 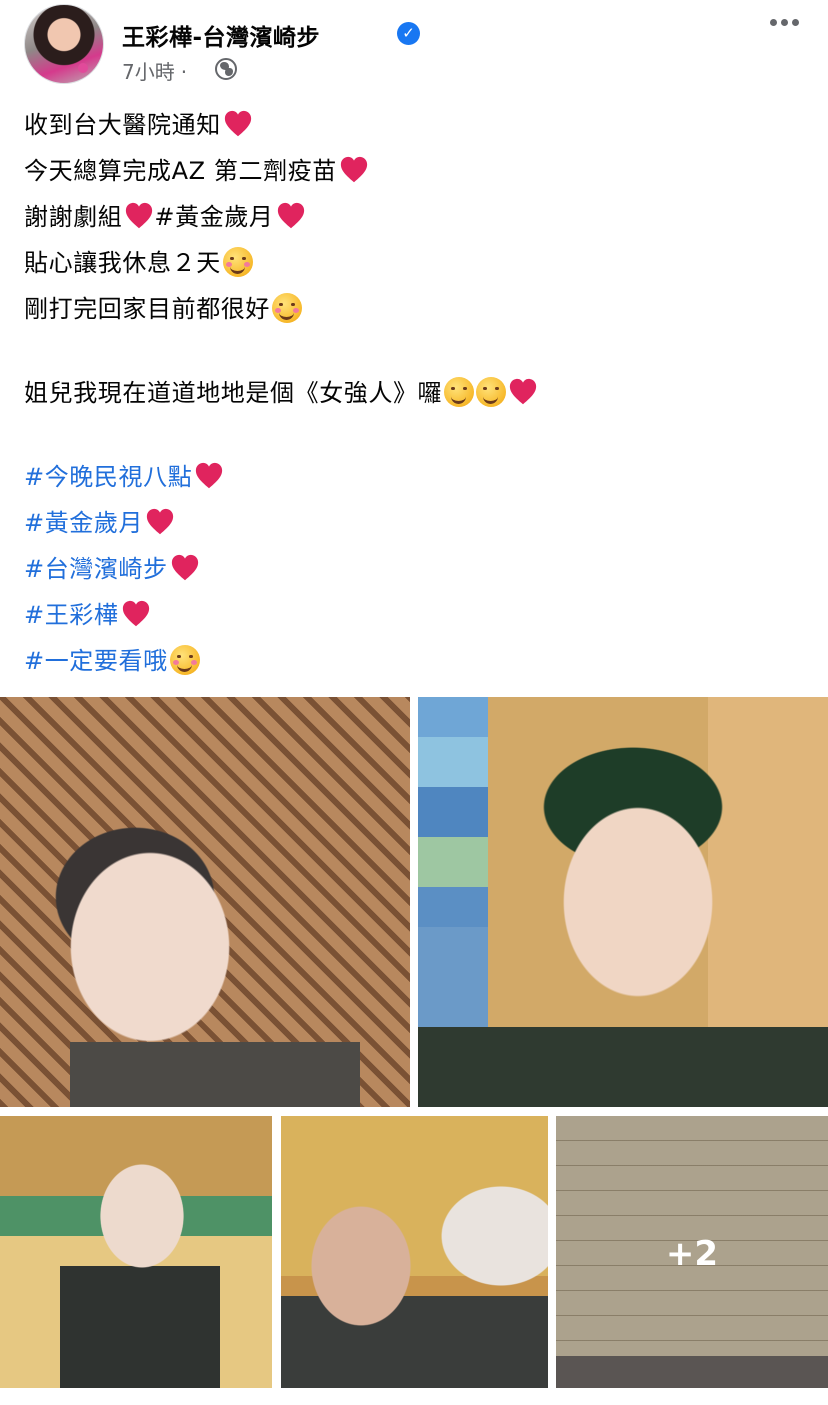 What do you see at coordinates (96, 569) in the screenshot?
I see `hashtag-link: #台灣濱崎步` at bounding box center [96, 569].